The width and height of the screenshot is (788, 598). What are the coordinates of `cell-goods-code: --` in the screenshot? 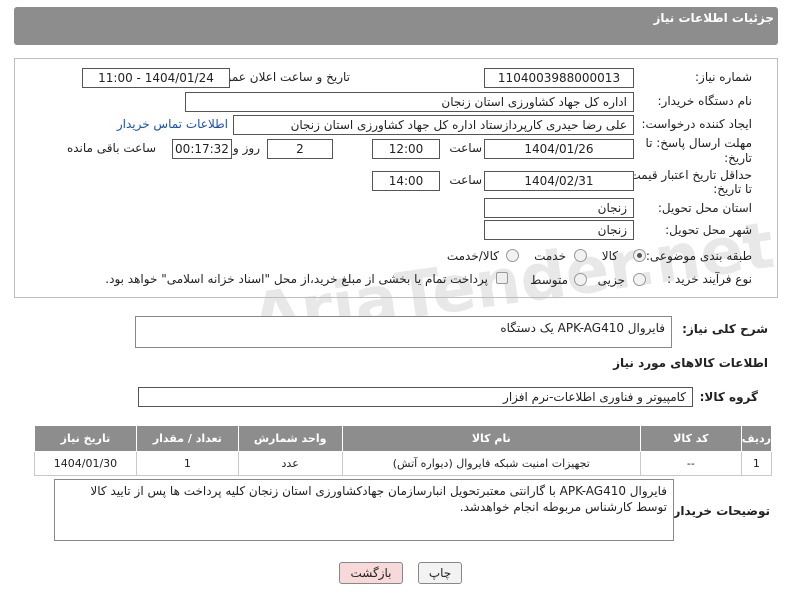 It's located at (690, 463).